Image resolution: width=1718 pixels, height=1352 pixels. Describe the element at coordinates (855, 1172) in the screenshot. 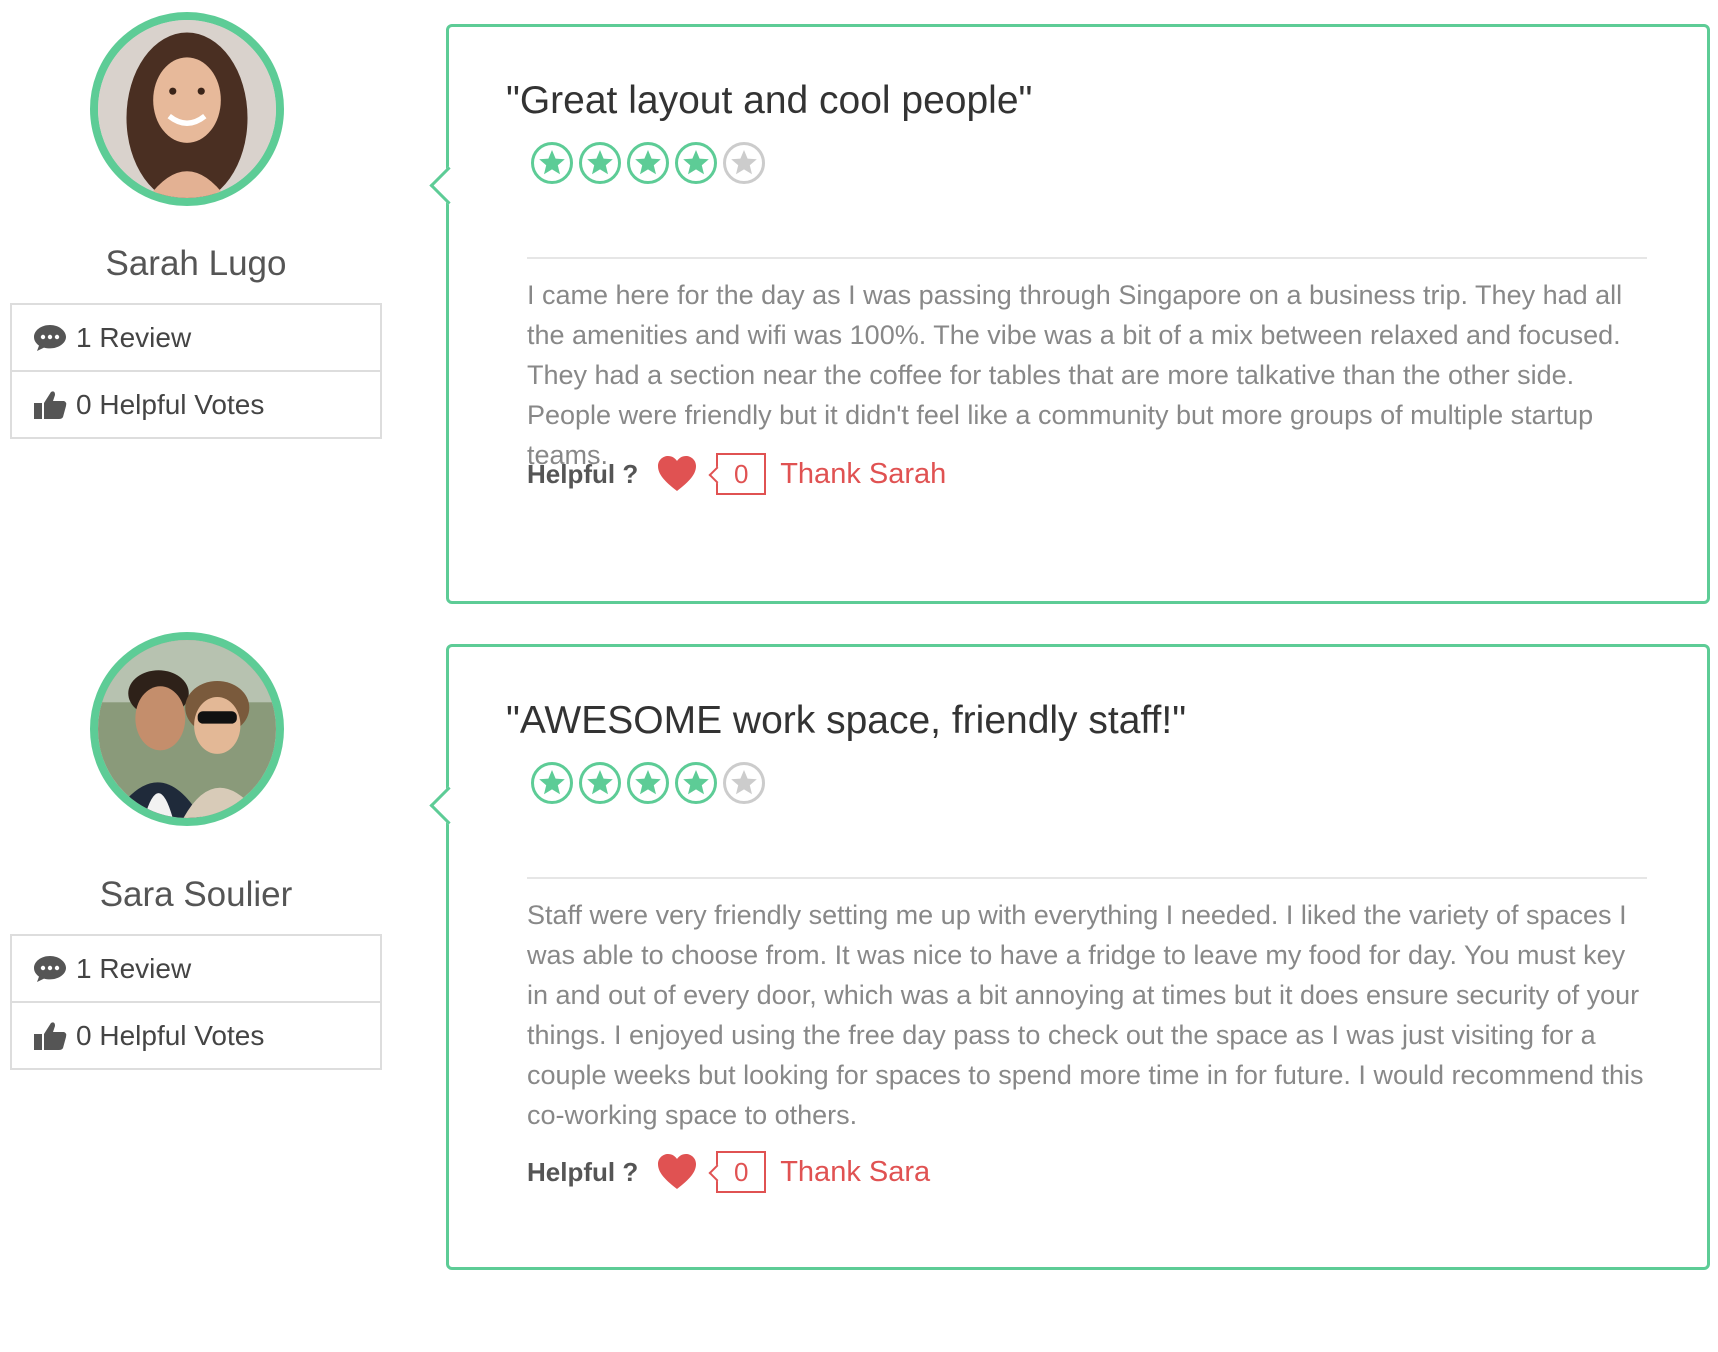

I see `thank-button: Thank Sara` at that location.